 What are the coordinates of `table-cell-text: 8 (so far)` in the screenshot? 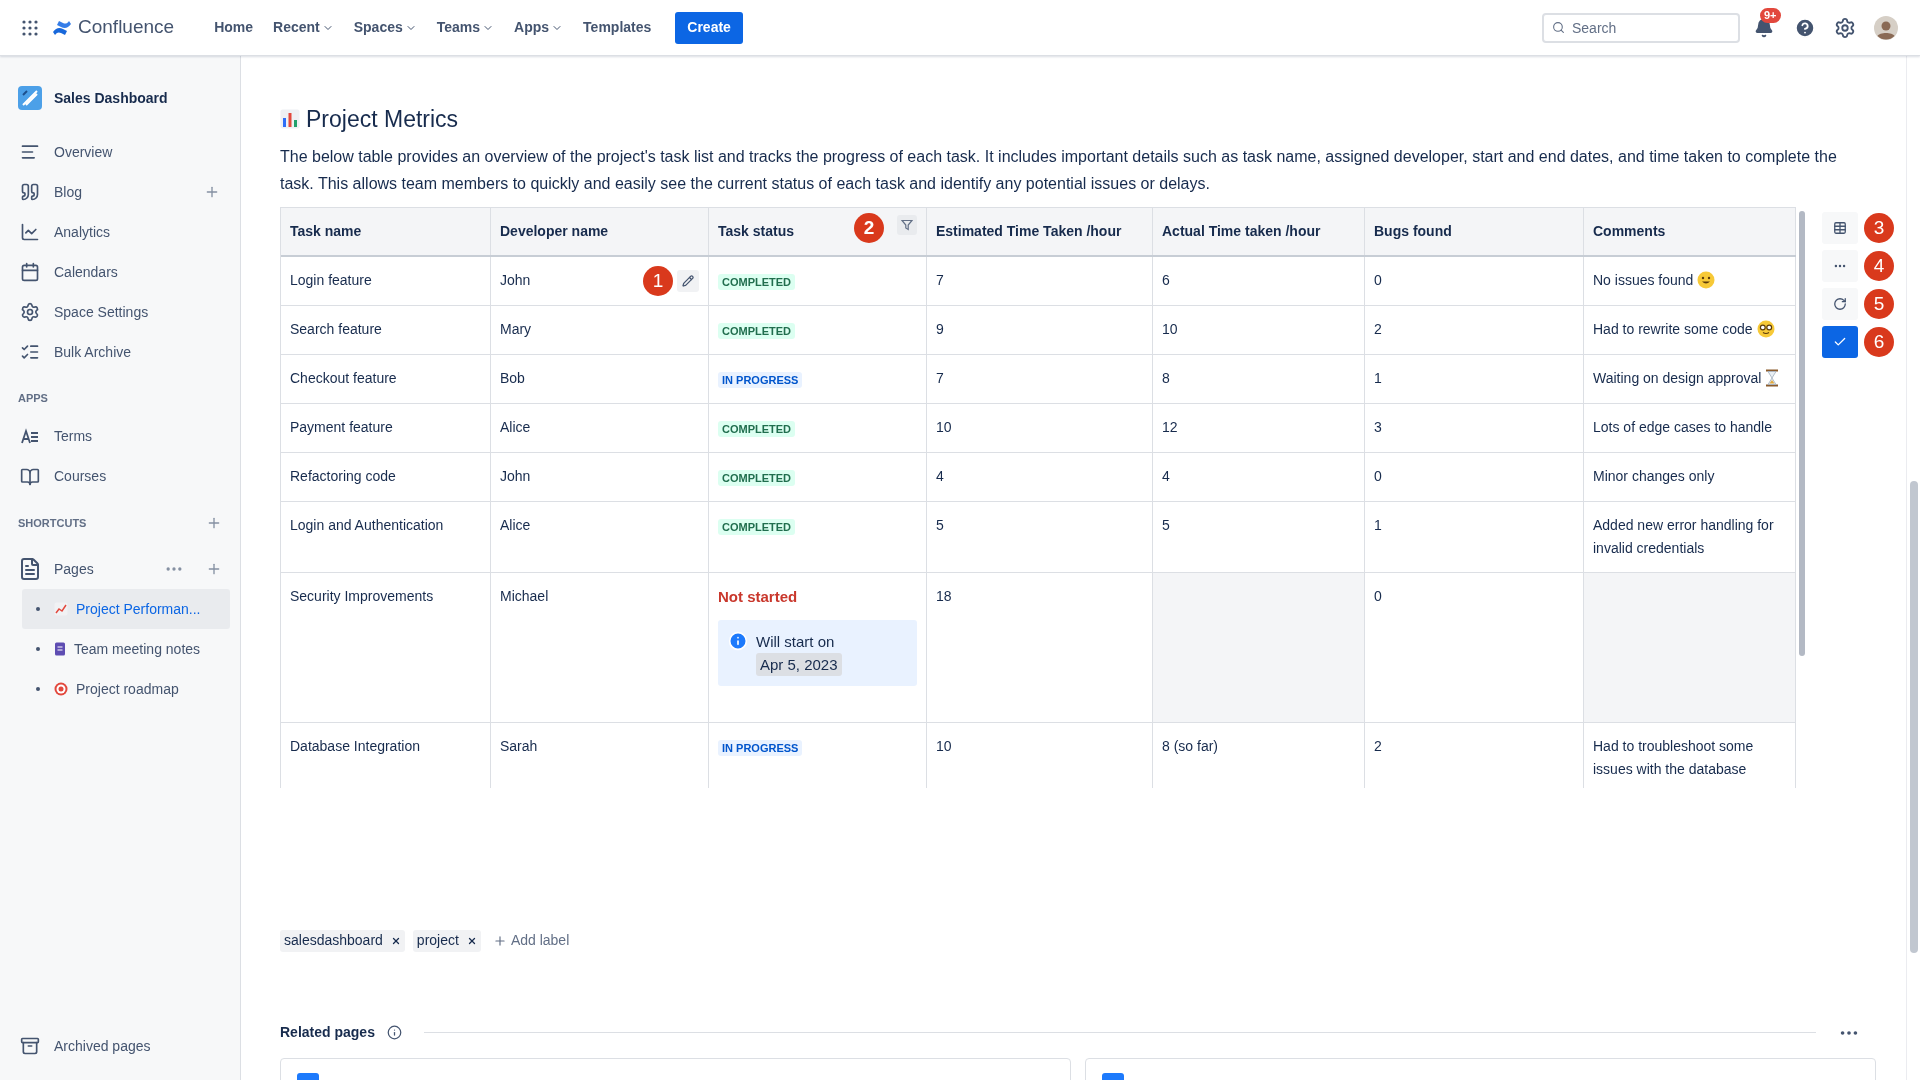 It's located at (1190, 746).